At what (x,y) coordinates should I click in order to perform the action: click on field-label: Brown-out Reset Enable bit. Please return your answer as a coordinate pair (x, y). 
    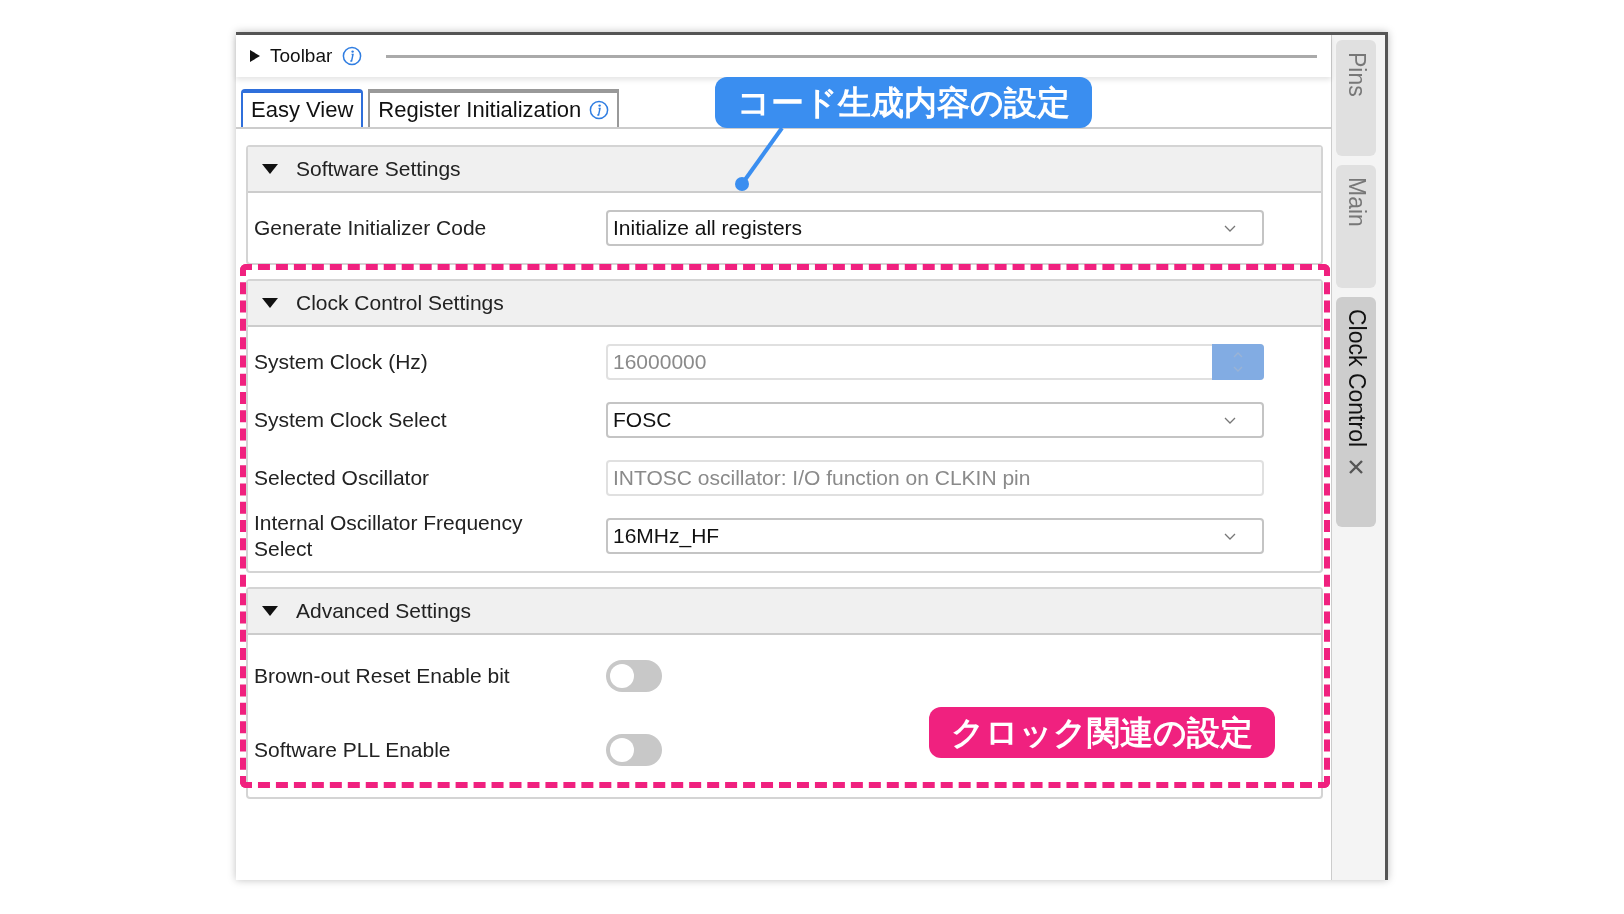
    Looking at the image, I should click on (382, 676).